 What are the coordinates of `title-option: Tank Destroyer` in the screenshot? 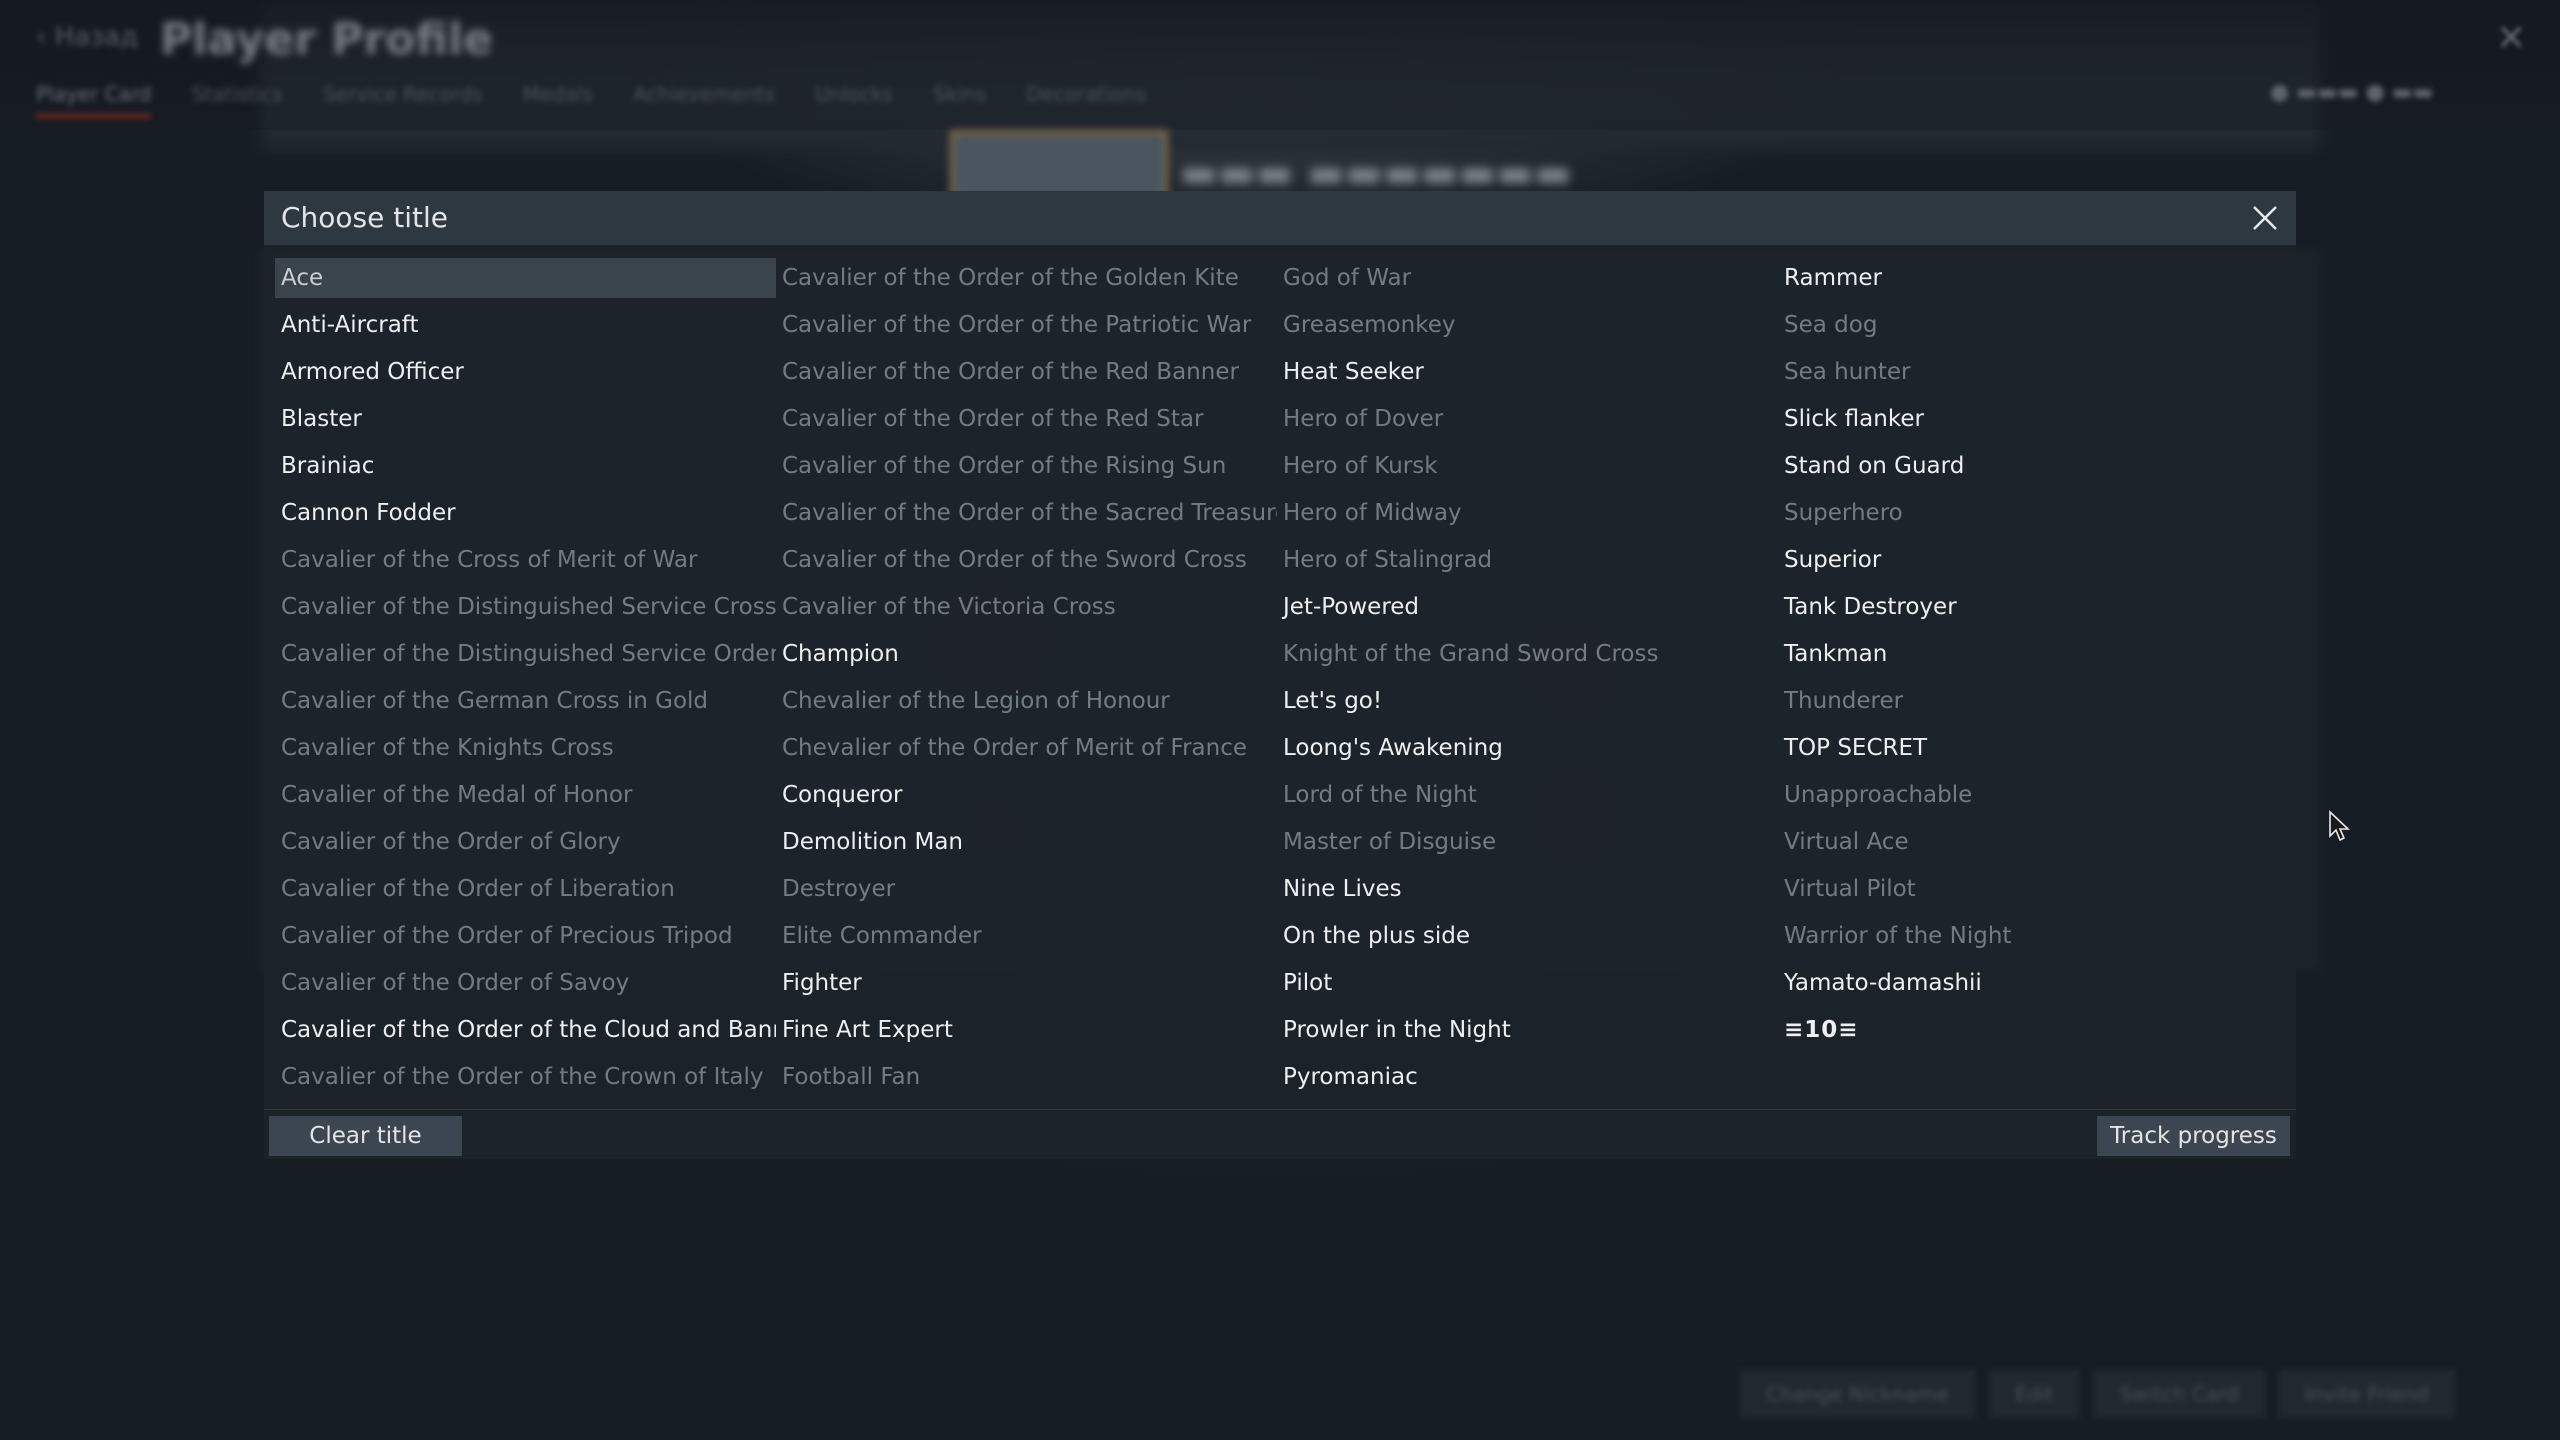 It's located at (2028, 607).